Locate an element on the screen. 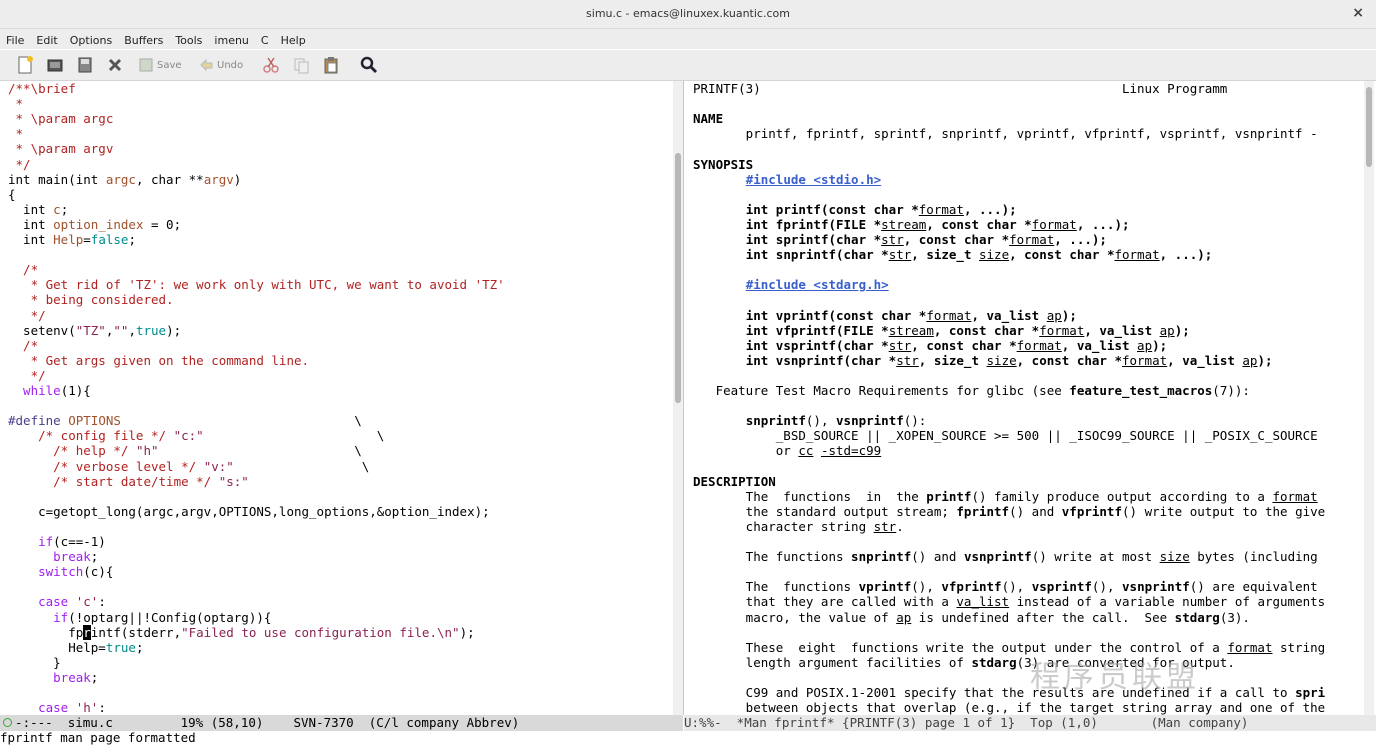 This screenshot has height=745, width=1376. buffer-line: * \param argv is located at coordinates (61, 148).